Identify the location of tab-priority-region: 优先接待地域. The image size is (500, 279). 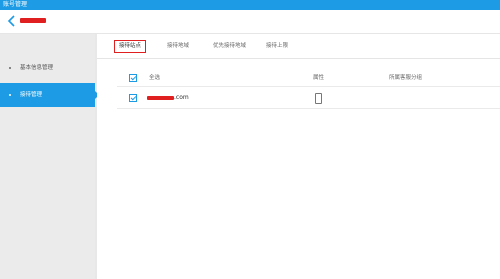
(229, 46).